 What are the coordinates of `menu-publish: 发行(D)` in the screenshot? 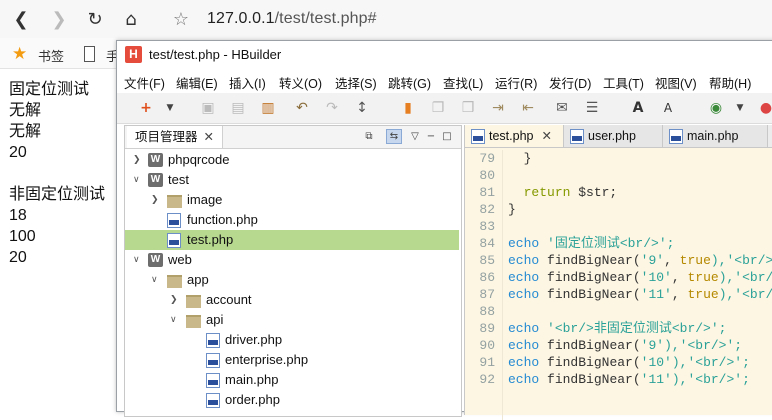 It's located at (570, 82).